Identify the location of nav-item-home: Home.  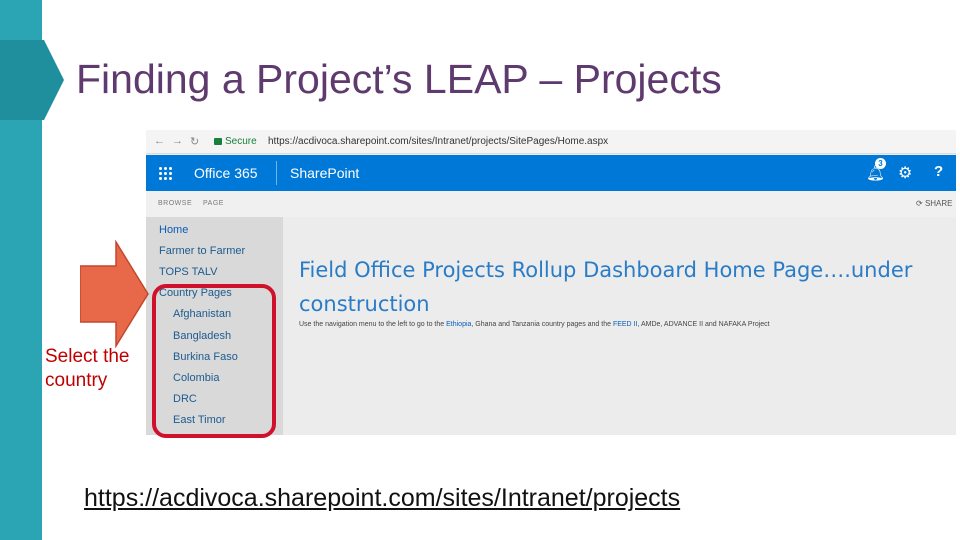
(173, 230).